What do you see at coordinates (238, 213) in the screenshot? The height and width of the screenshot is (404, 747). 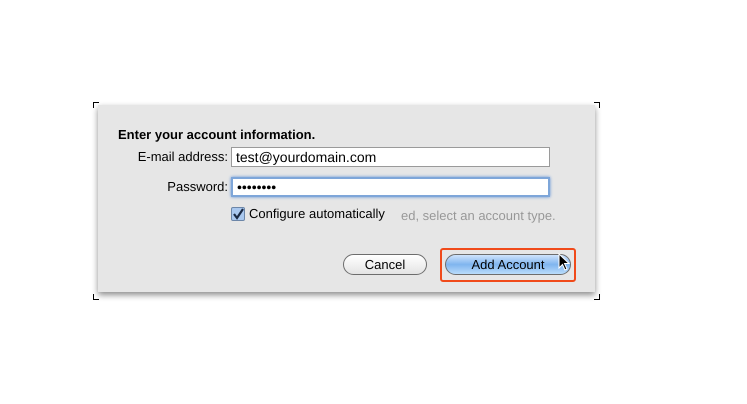 I see `checkbox` at bounding box center [238, 213].